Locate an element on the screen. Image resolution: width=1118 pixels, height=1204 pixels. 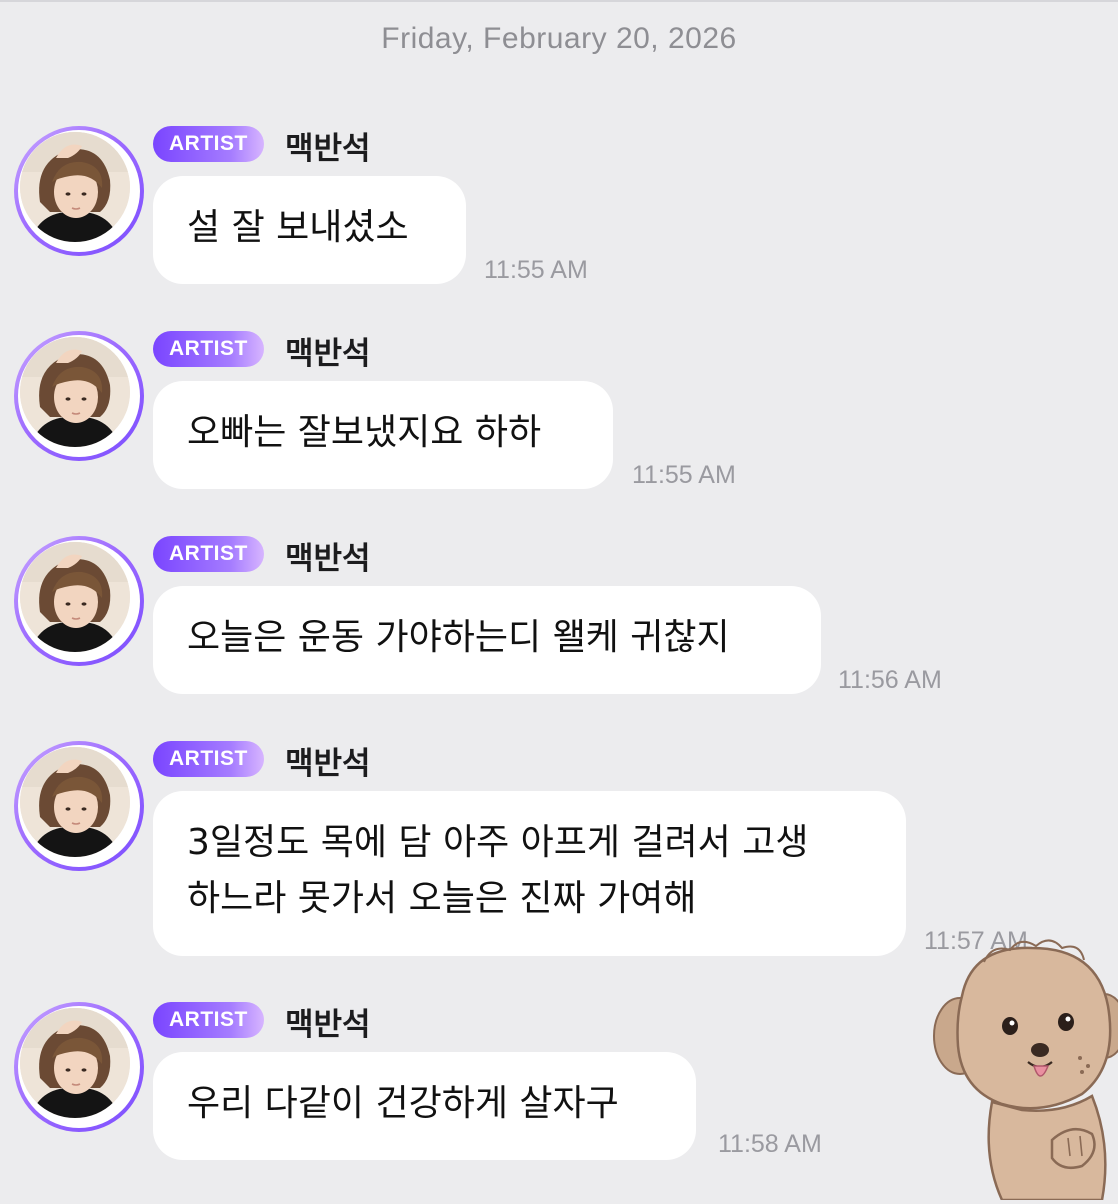
message-text-line: 3일정도 목에 담 아주 아프게 걸려서 고생 is located at coordinates (498, 842).